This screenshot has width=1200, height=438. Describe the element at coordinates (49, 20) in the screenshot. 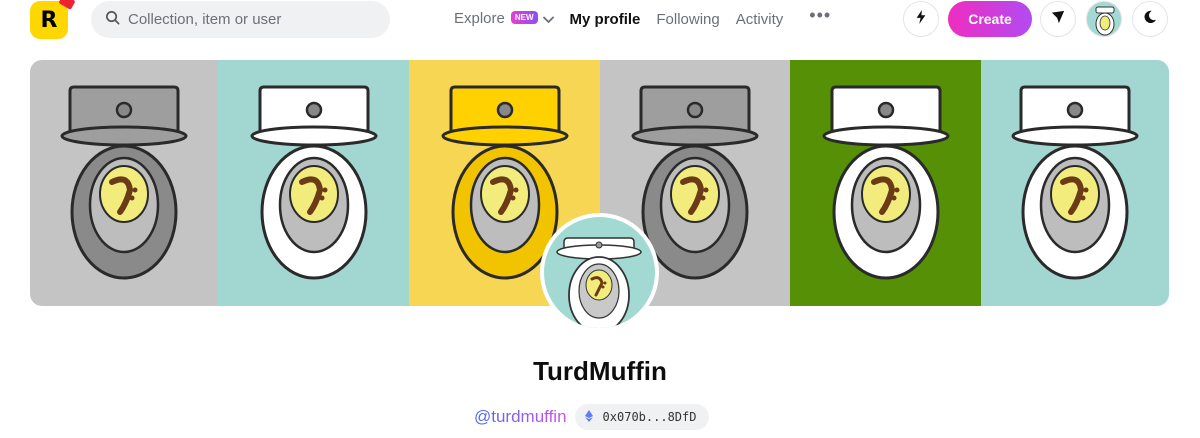

I see `logo-letter: R` at that location.